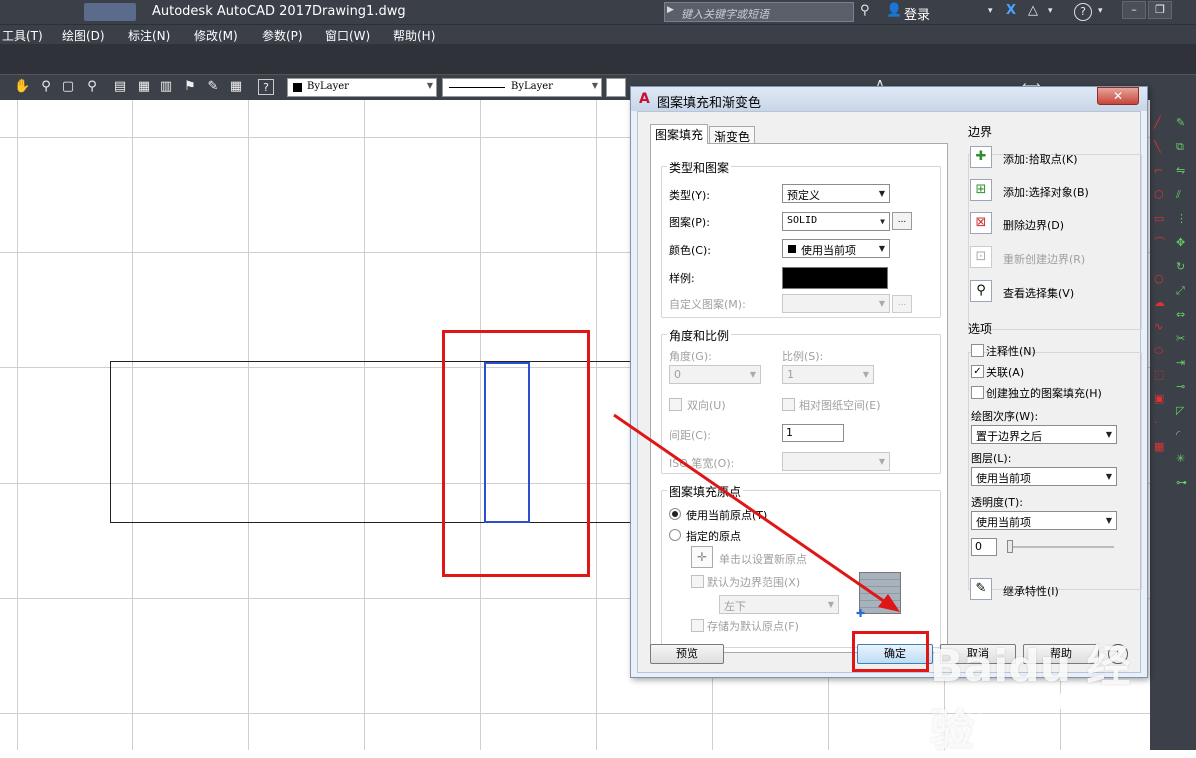 The height and width of the screenshot is (758, 1196). Describe the element at coordinates (697, 625) in the screenshot. I see `store-default-checkbox` at that location.